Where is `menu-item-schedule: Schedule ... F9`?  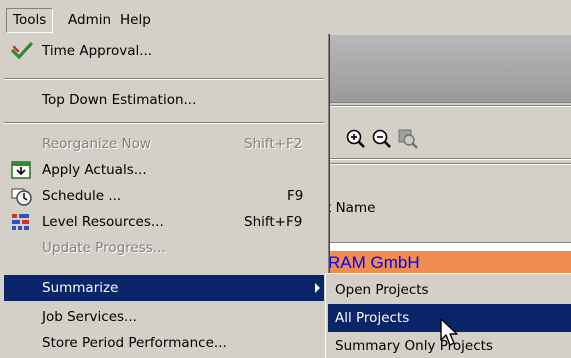 menu-item-schedule: Schedule ... F9 is located at coordinates (164, 196).